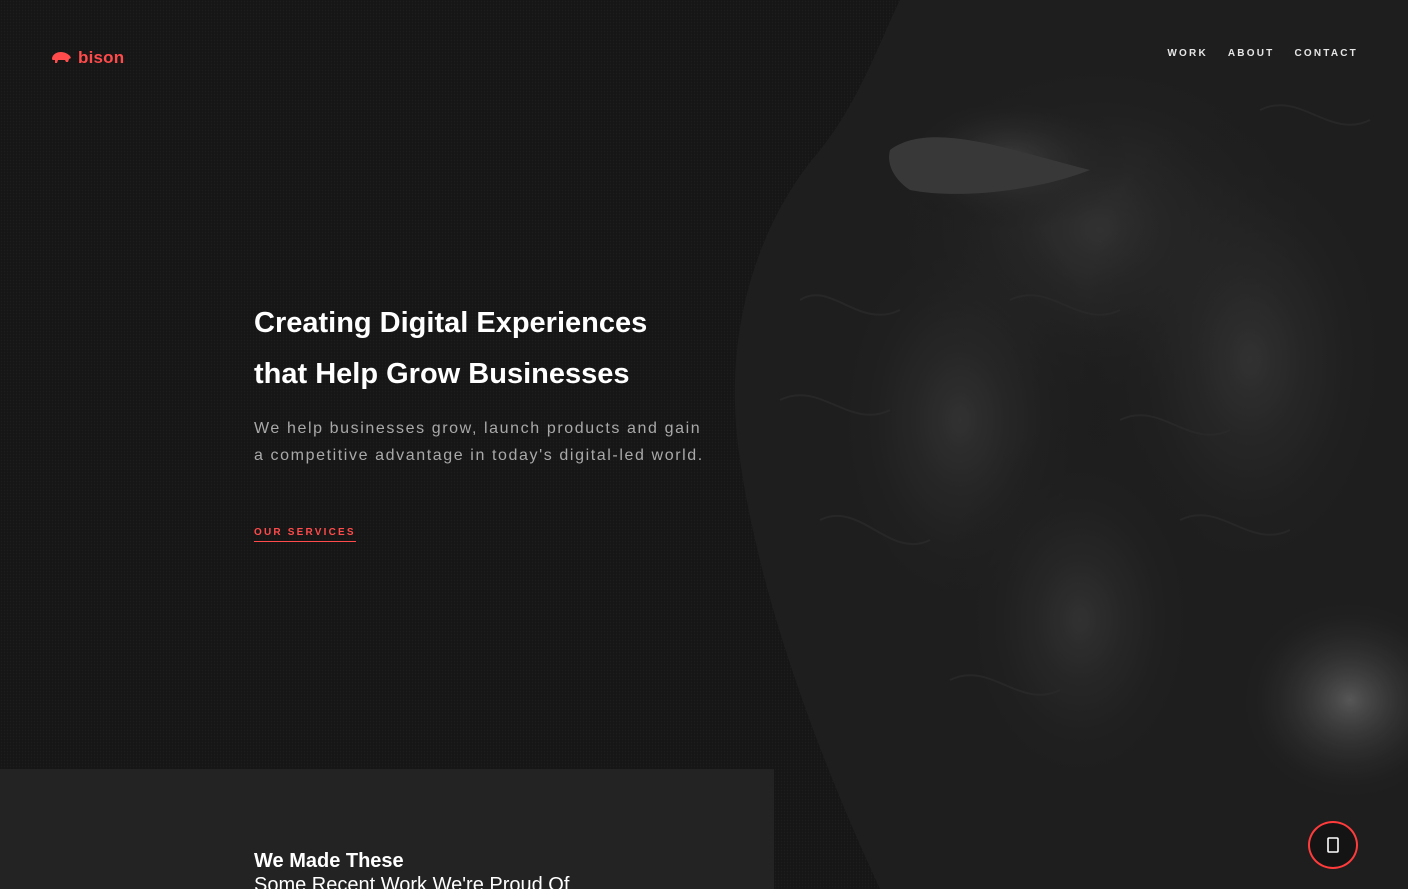 The image size is (1408, 889). Describe the element at coordinates (1326, 53) in the screenshot. I see `nav-item-contact: CONTACT` at that location.